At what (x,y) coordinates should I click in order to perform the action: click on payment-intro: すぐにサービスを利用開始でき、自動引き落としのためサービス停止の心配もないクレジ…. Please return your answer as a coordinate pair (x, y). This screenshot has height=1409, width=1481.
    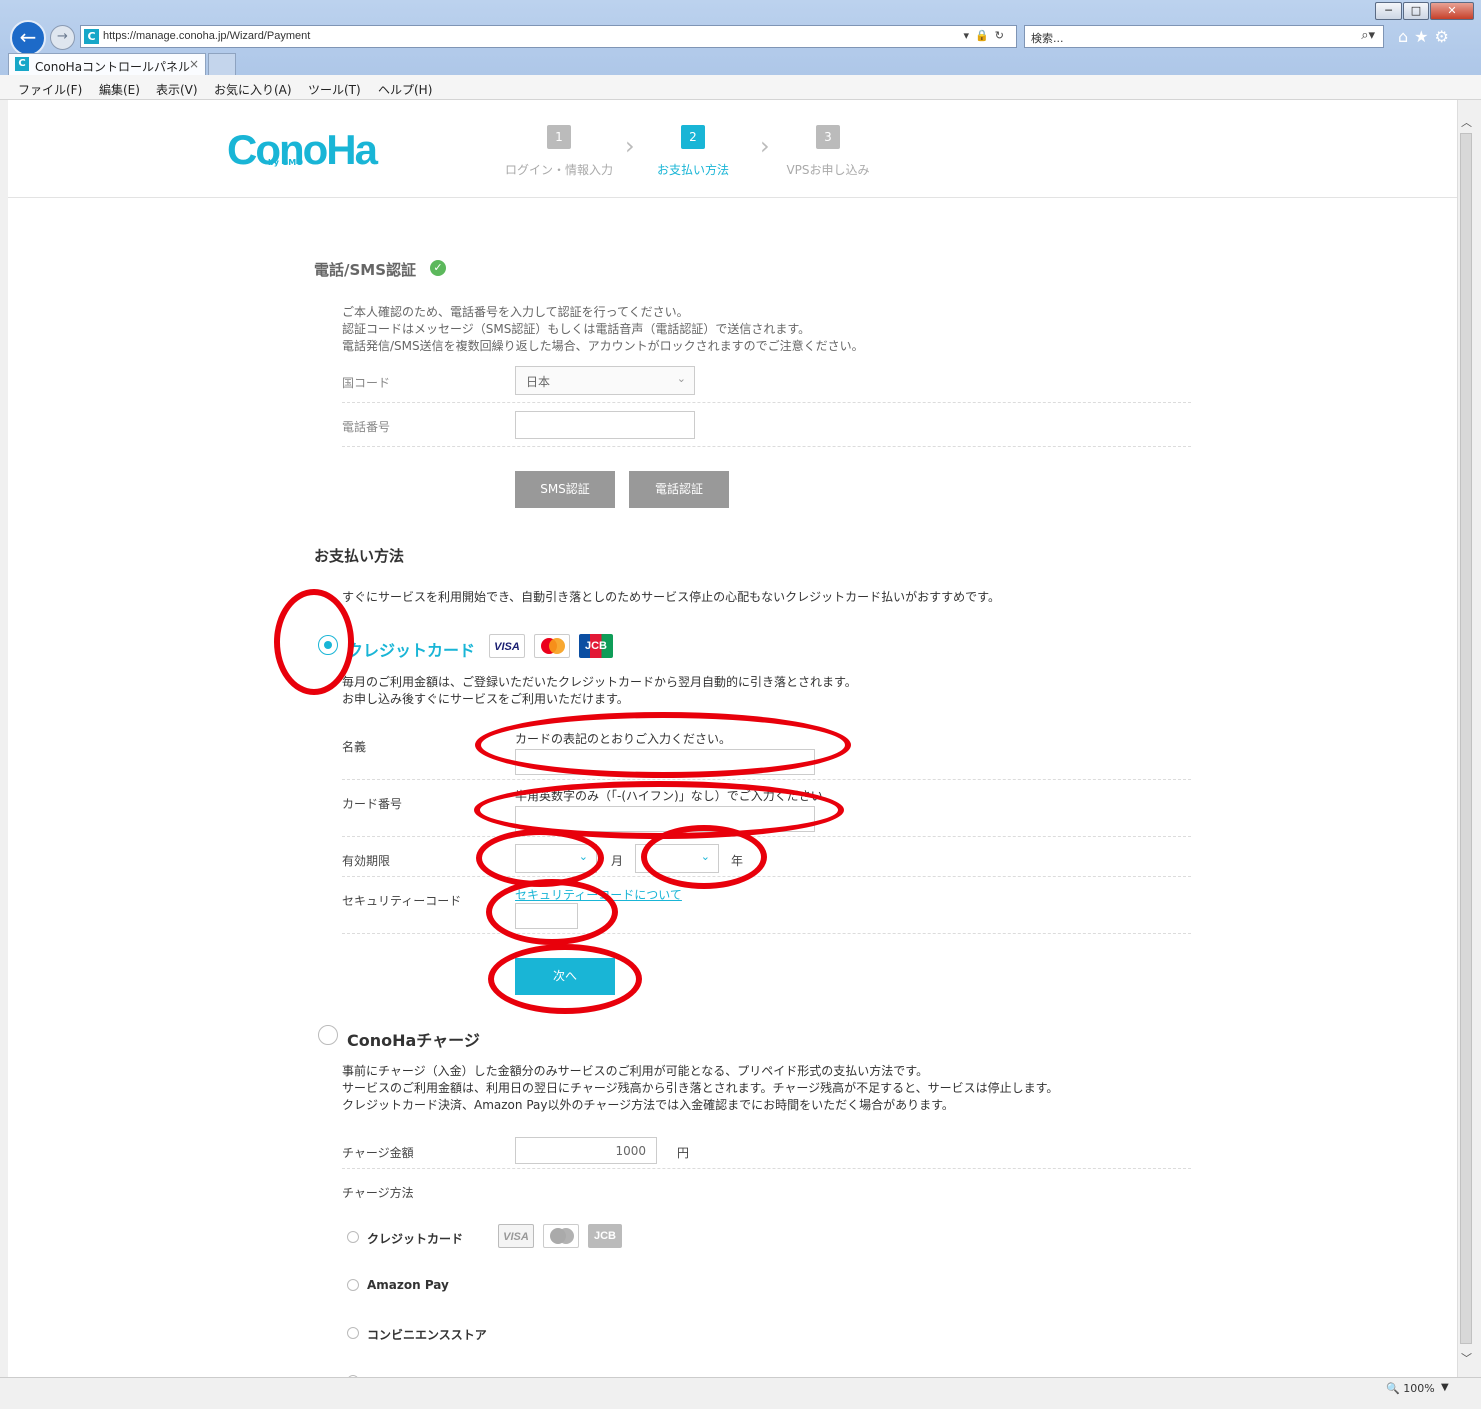
    Looking at the image, I should click on (671, 597).